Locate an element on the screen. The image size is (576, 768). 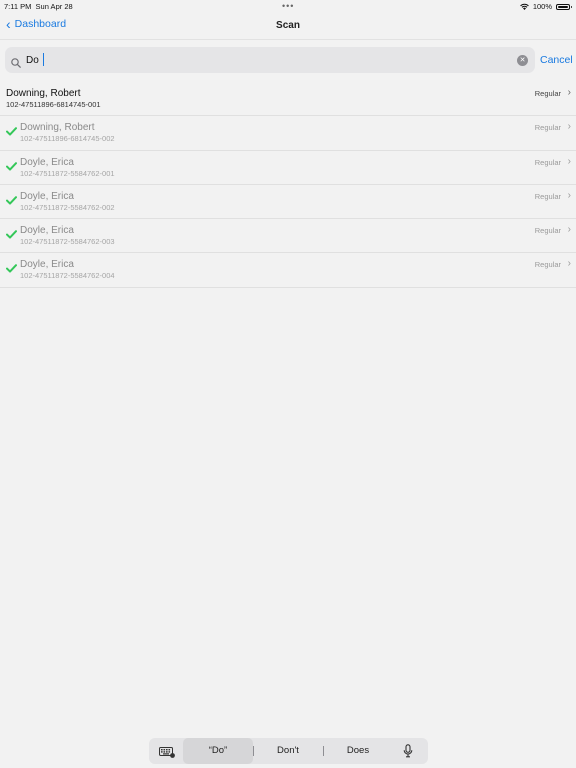
item-id: 102-47511872-5584762-002 is located at coordinates (67, 207).